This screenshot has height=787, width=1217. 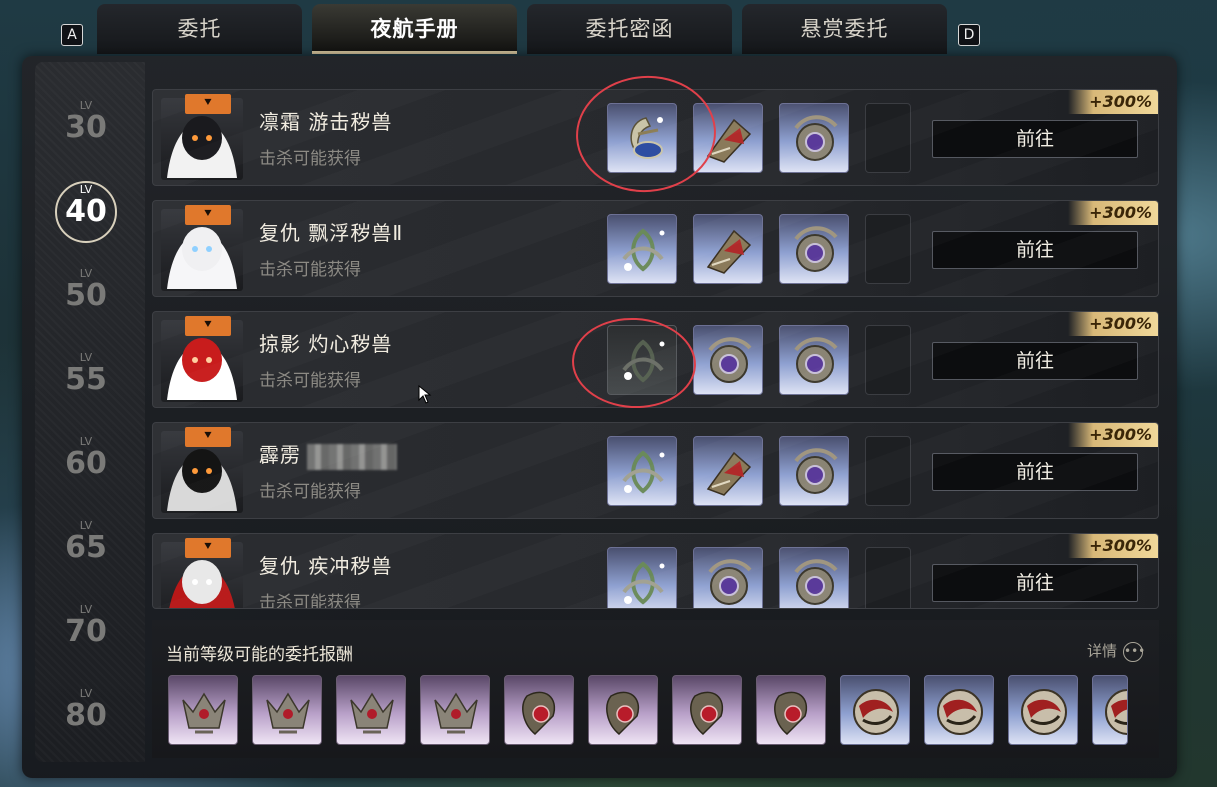 I want to click on level-65: LV 65, so click(x=86, y=542).